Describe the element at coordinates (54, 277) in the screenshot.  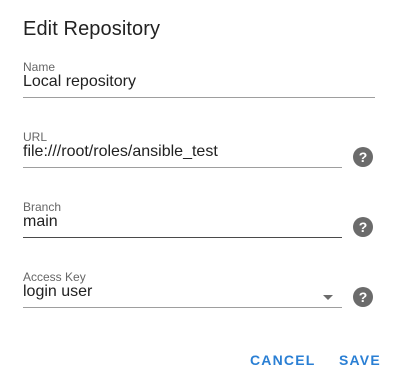
I see `access-key-label: Access Key` at that location.